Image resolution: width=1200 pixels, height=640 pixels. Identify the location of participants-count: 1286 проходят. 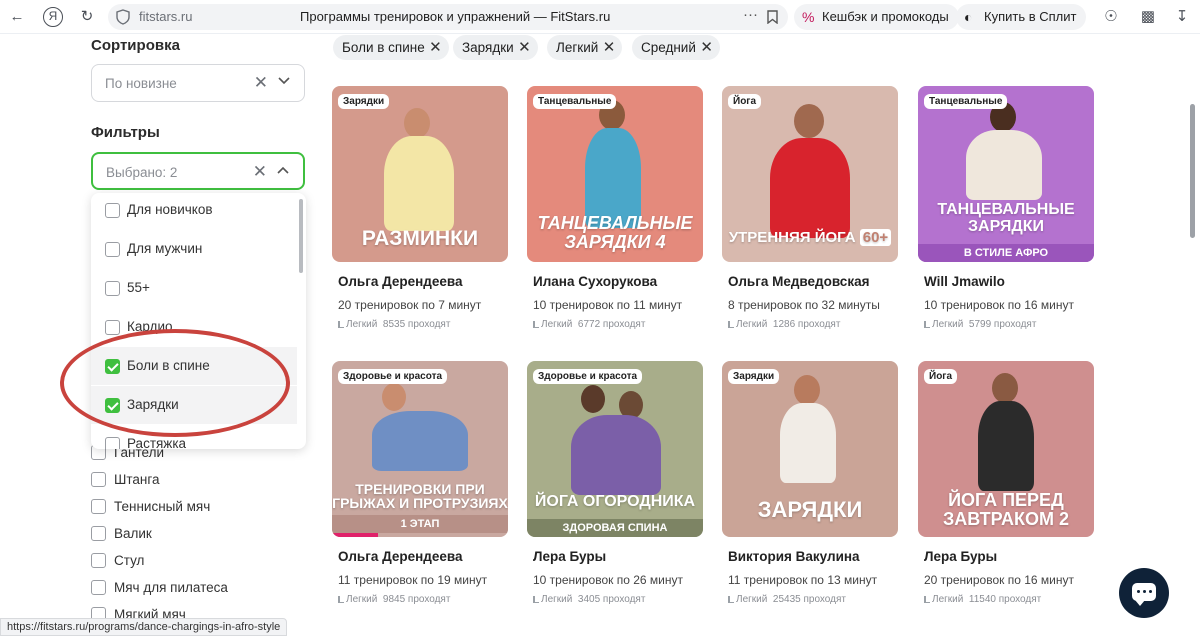
(806, 324).